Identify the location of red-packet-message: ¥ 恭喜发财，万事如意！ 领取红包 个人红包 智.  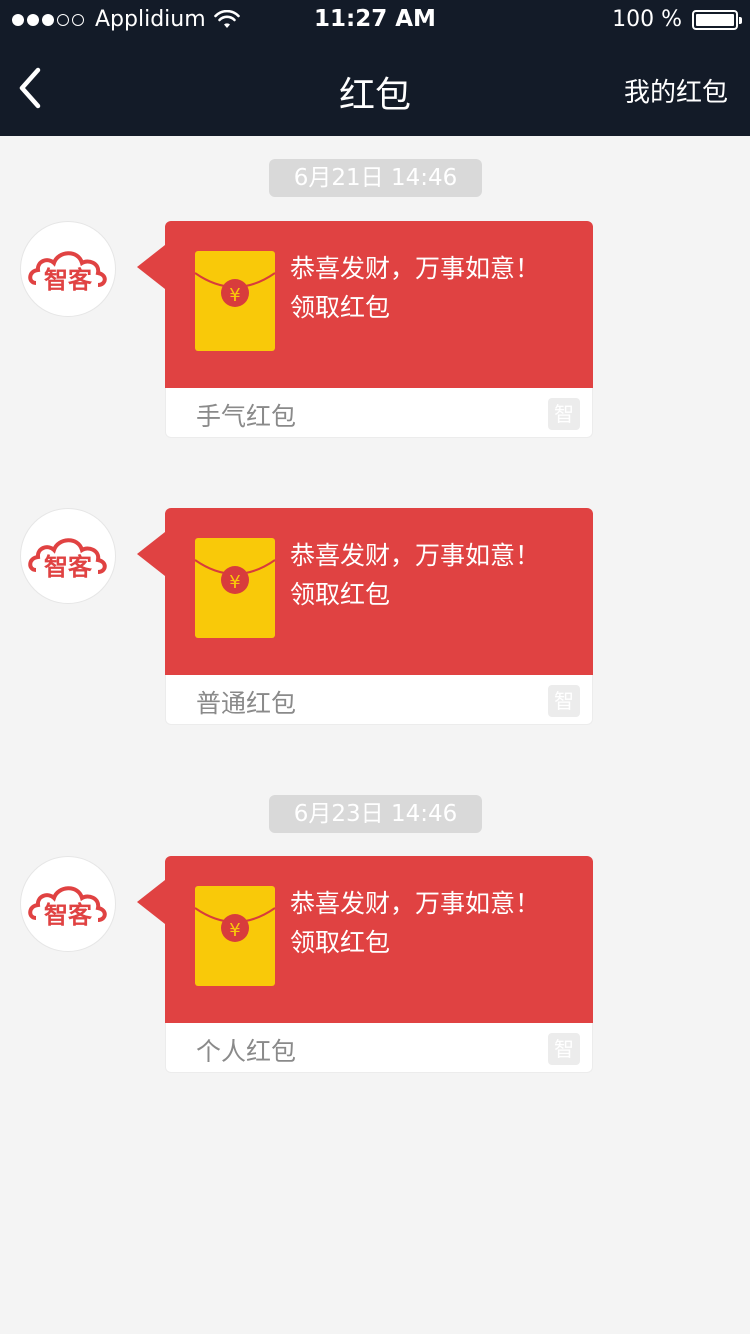
(365, 964).